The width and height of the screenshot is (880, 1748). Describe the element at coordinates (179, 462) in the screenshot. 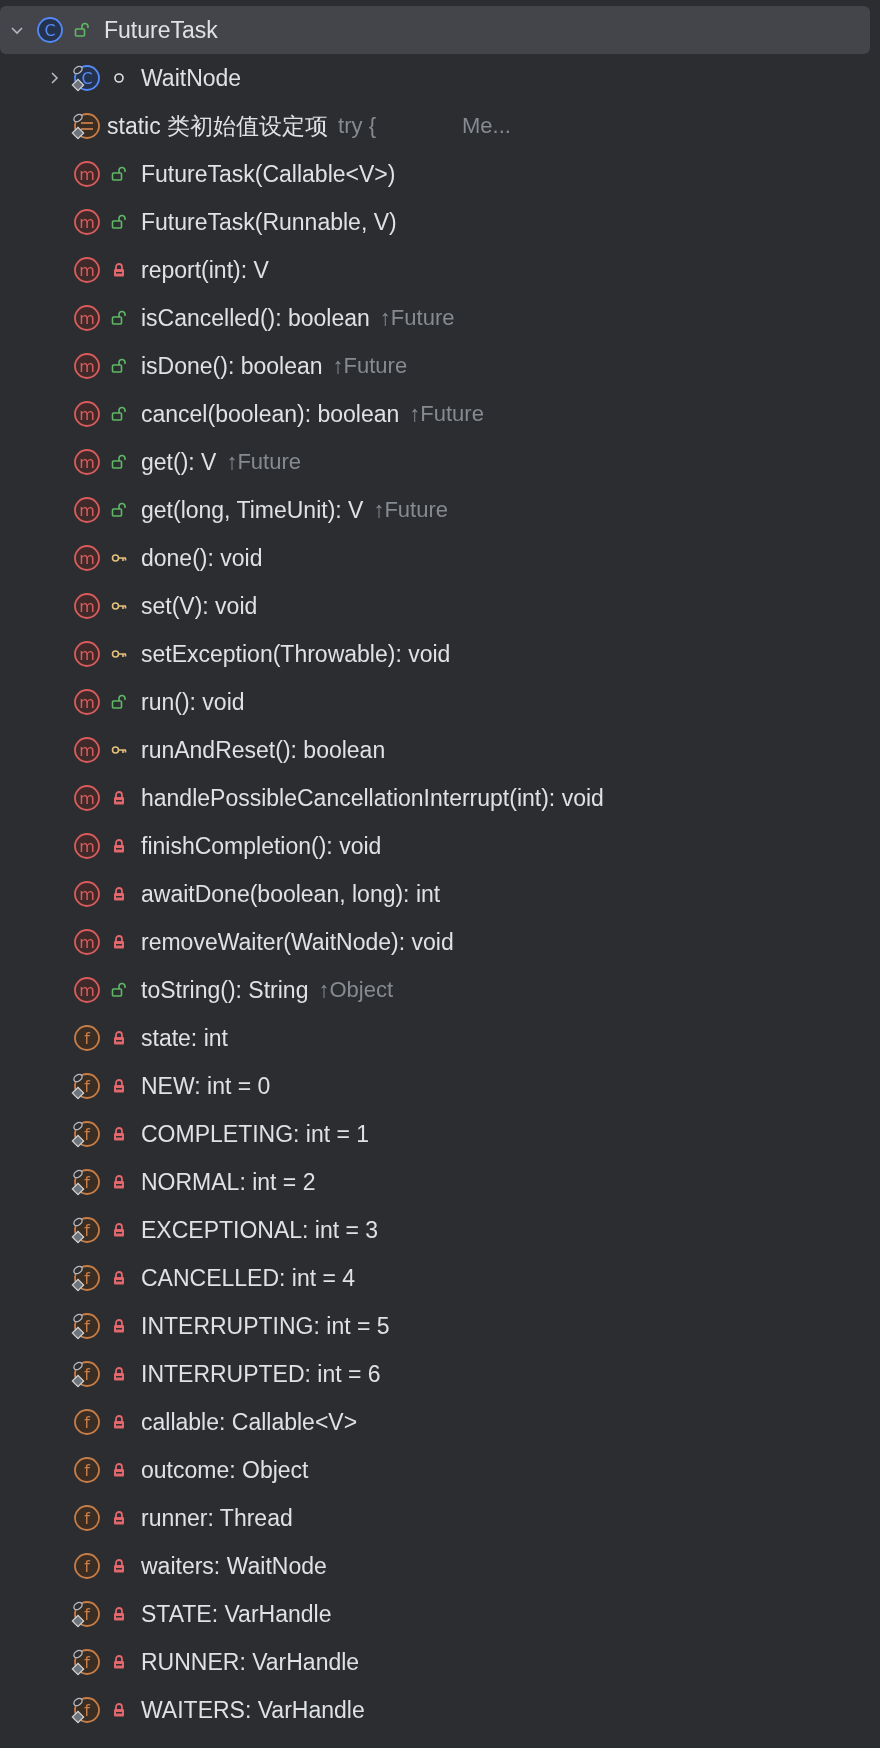

I see `member-name: get(): V` at that location.